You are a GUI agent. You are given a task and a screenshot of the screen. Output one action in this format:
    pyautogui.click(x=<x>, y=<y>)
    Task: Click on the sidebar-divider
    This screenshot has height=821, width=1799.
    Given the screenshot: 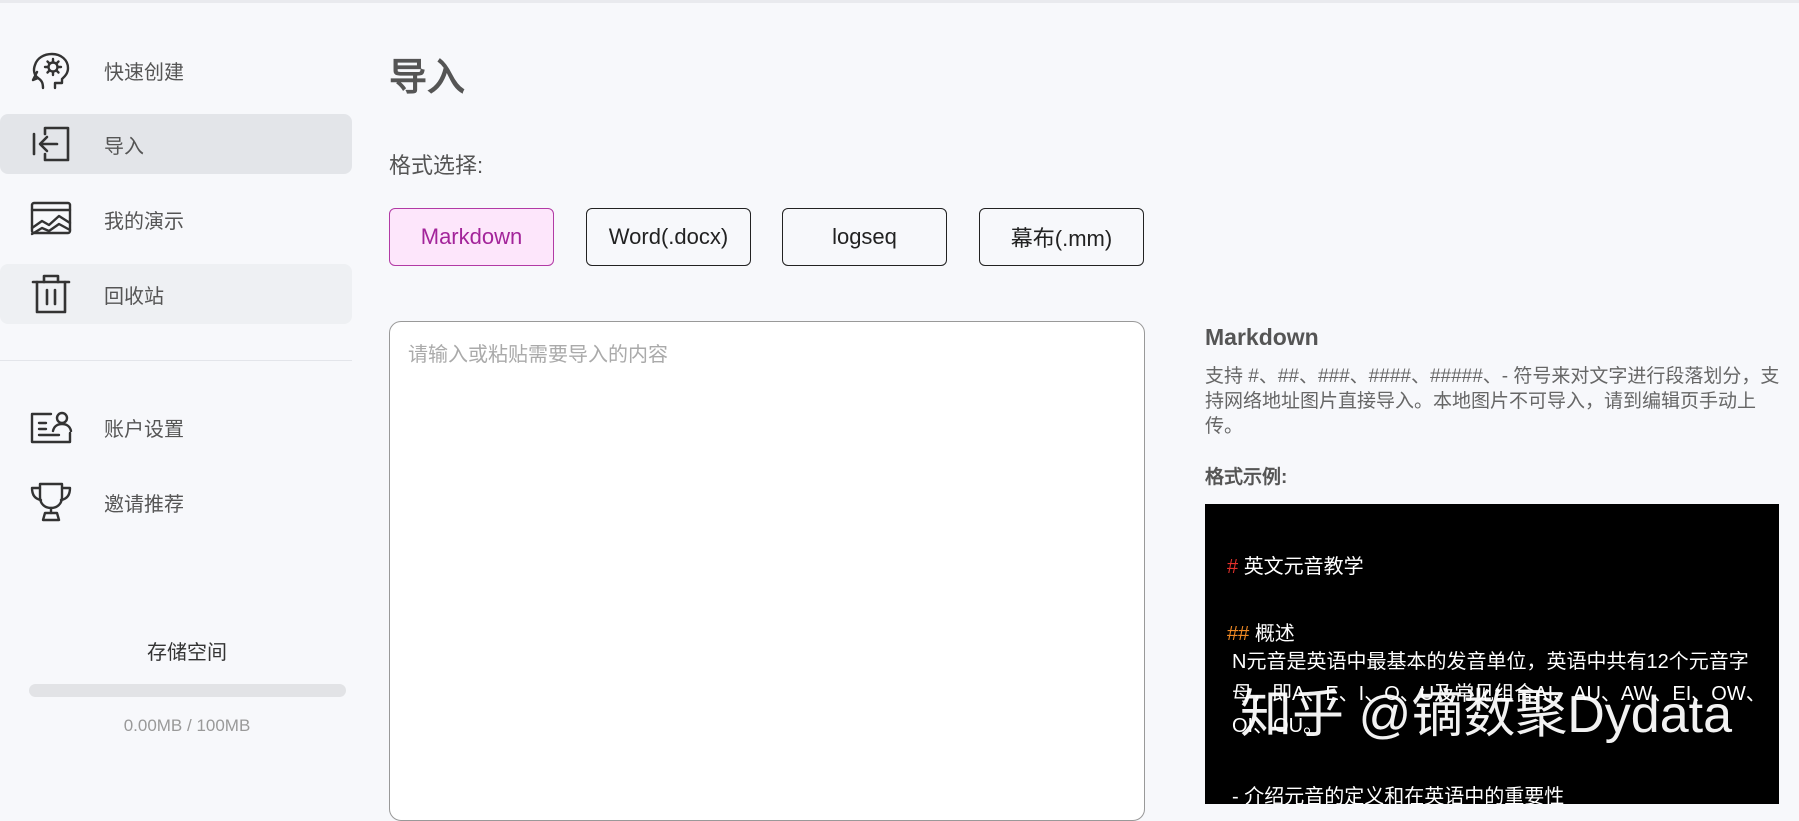 What is the action you would take?
    pyautogui.click(x=176, y=360)
    